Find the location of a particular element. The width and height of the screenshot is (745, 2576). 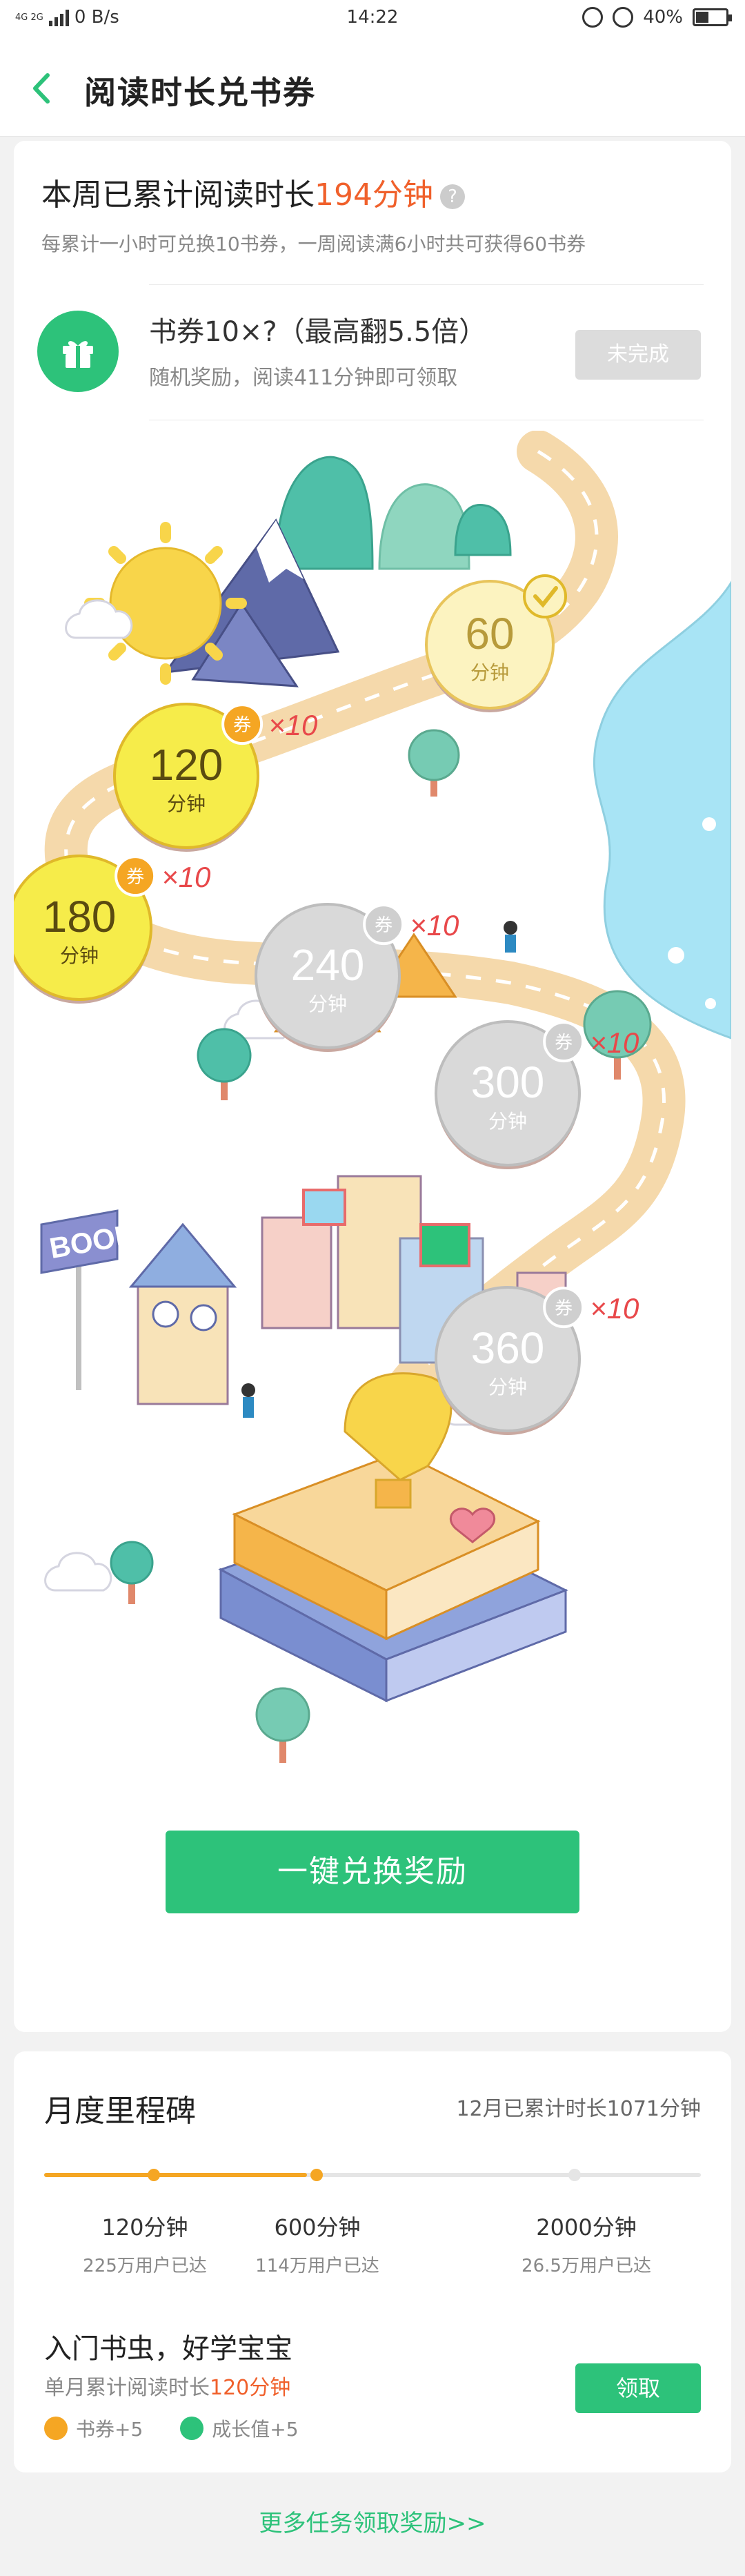

voucher-title: 书券10×?（最高翻5.5倍） is located at coordinates (318, 332).